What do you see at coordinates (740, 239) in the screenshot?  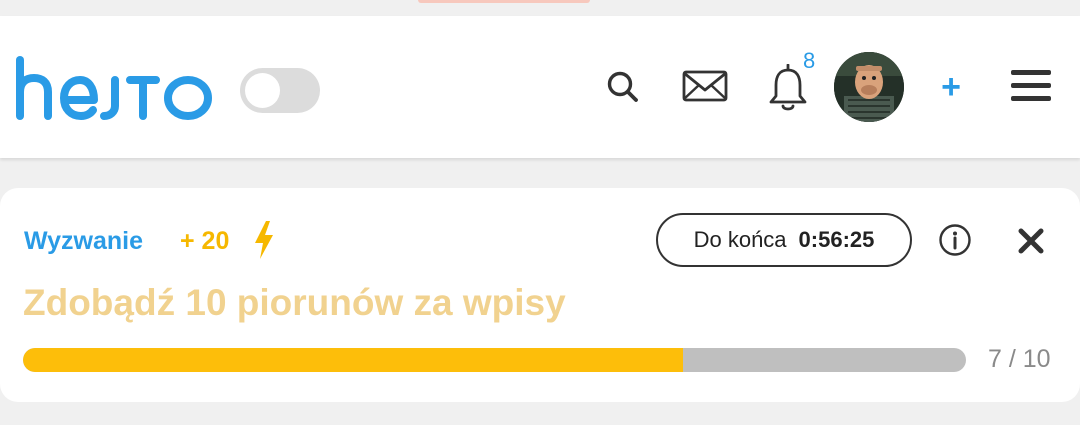 I see `timer-label: Do końca` at bounding box center [740, 239].